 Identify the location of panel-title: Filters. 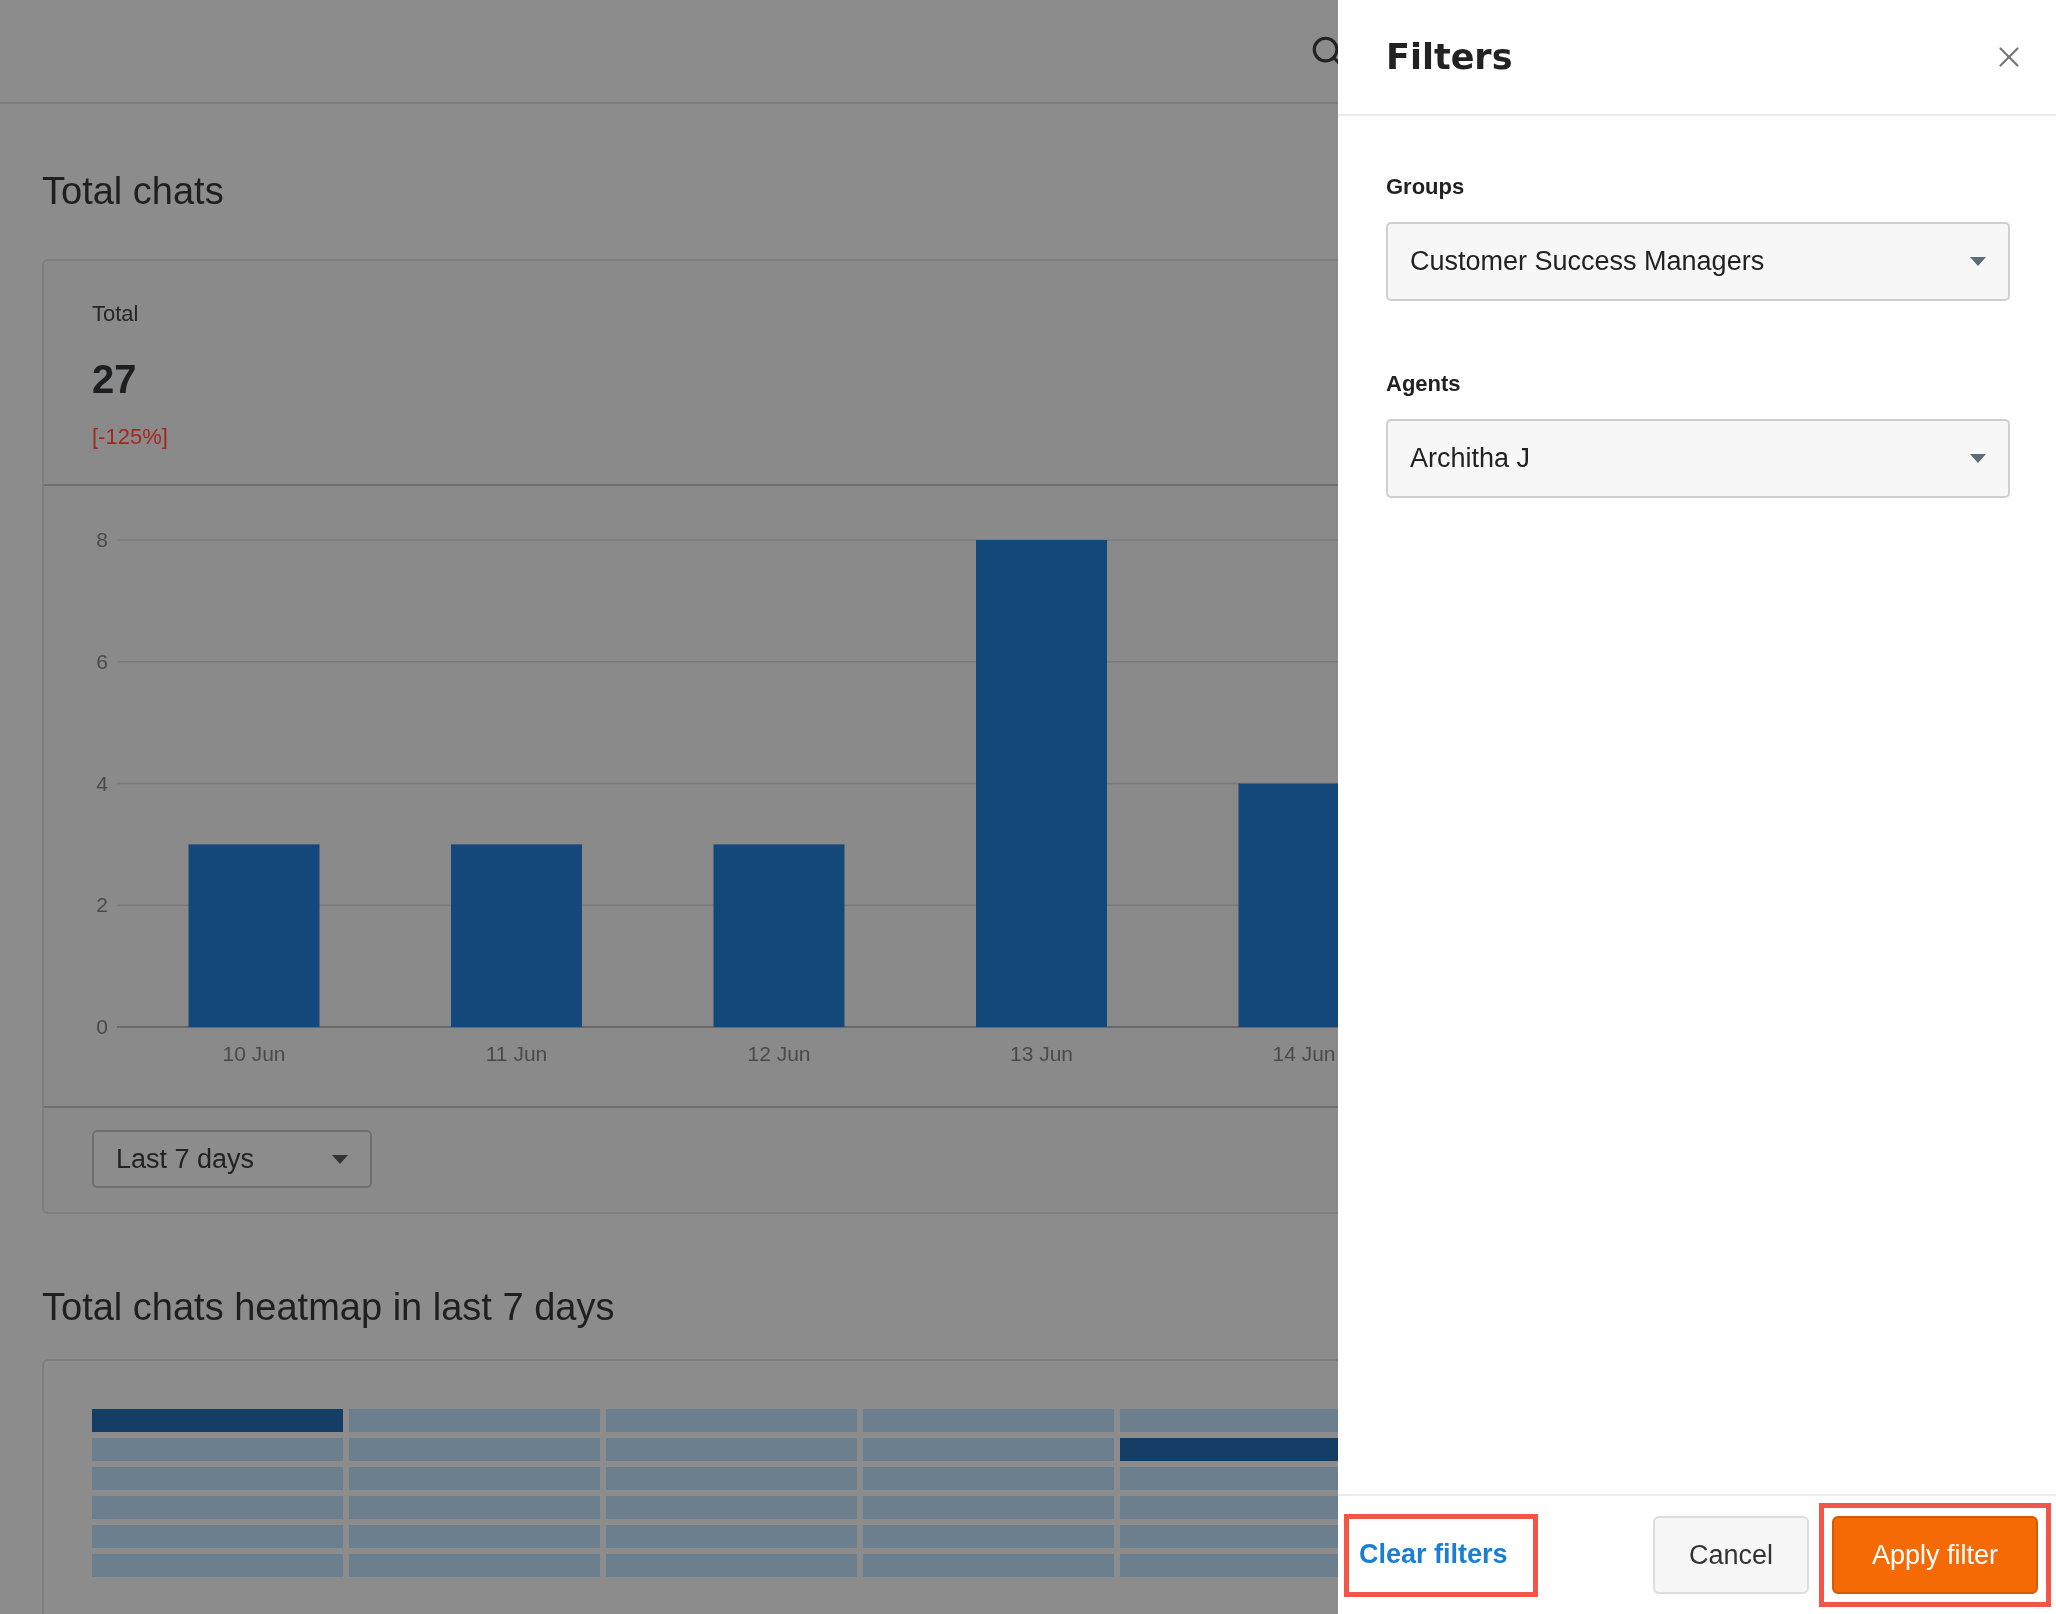
(1449, 57).